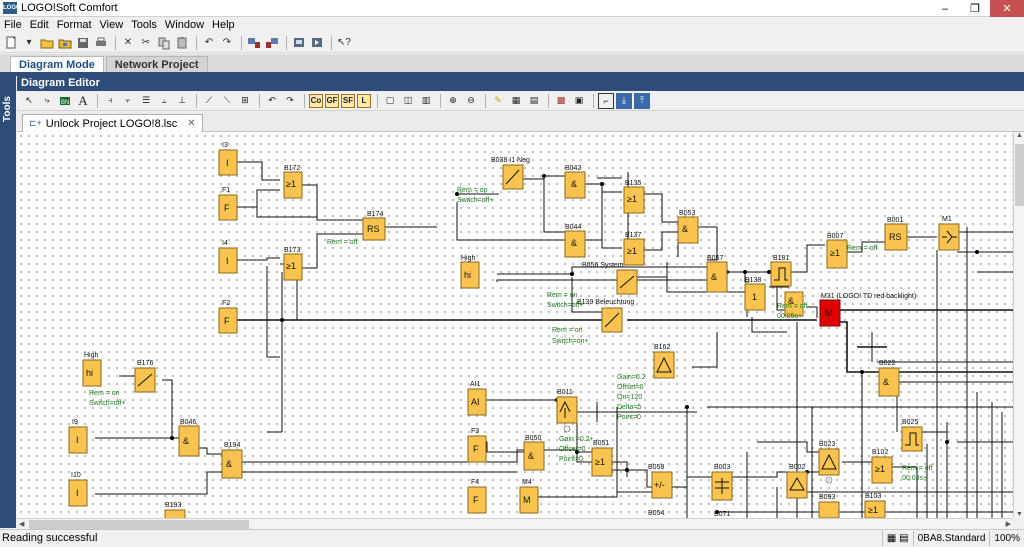  I want to click on not-block-b138: B138 1, so click(755, 294).